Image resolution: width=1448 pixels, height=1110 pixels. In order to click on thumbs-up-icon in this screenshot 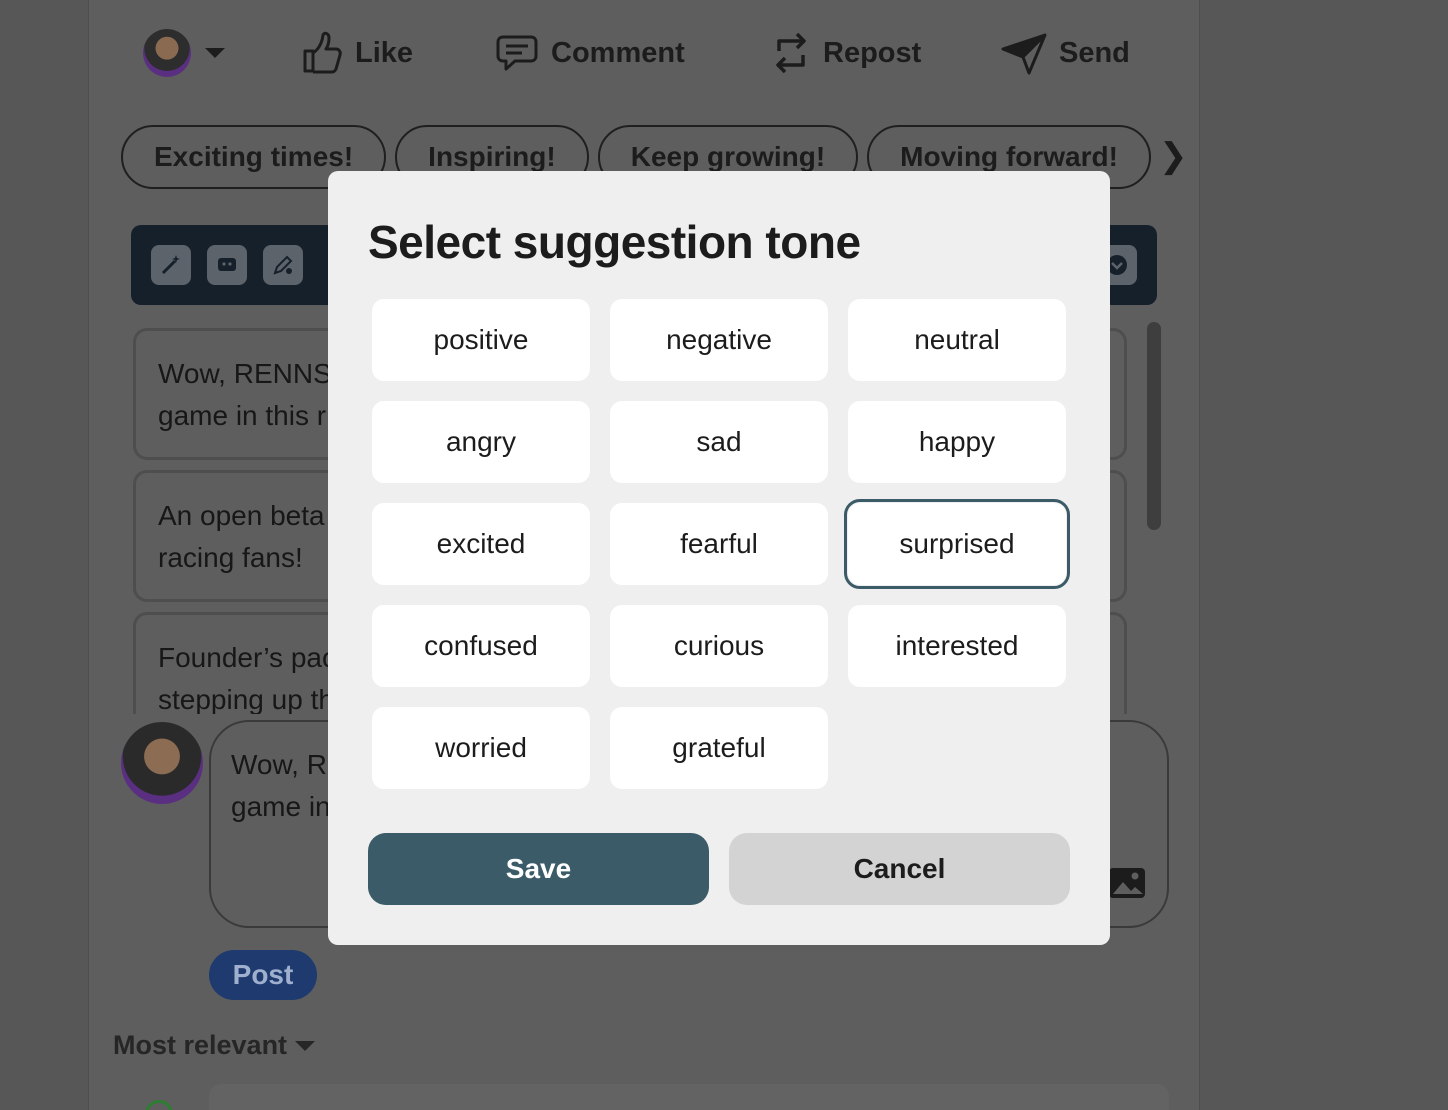, I will do `click(322, 52)`.